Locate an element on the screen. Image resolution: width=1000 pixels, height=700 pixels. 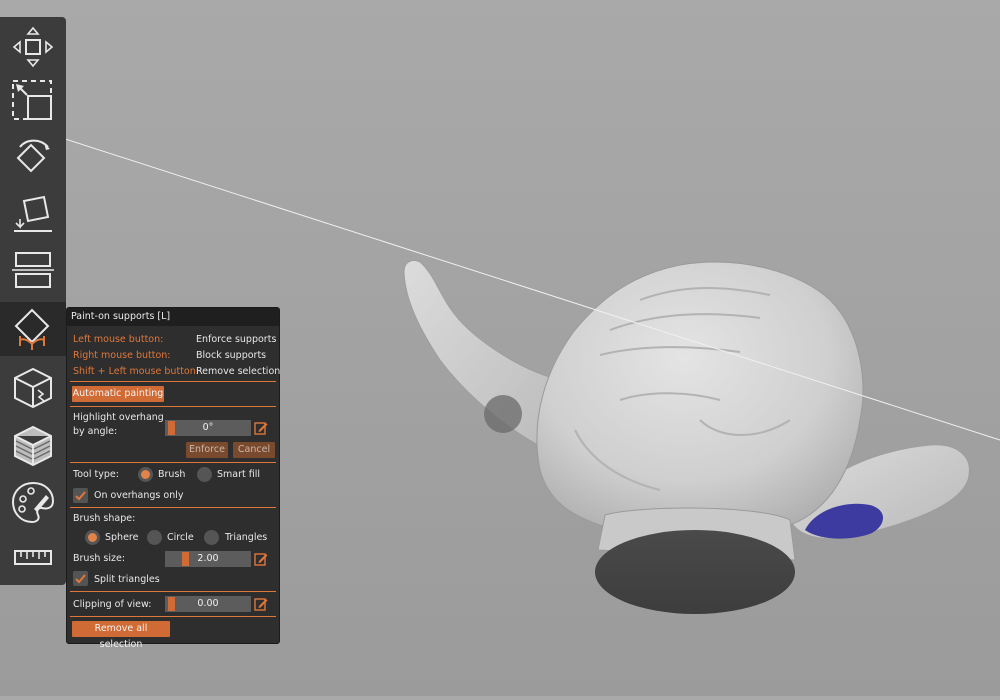
highlight-overhang-label: Highlight overhang is located at coordinates (118, 417).